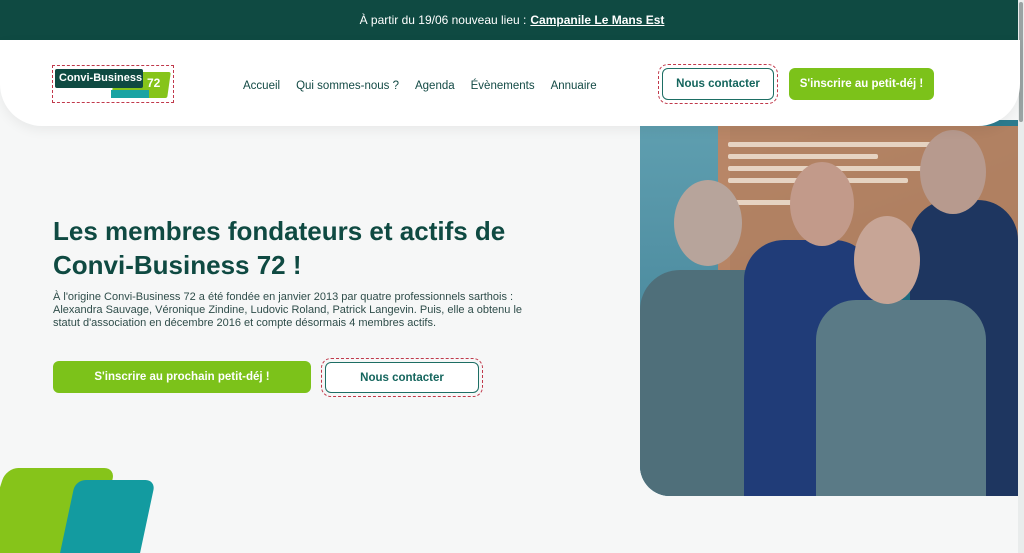  What do you see at coordinates (718, 84) in the screenshot?
I see `header-contact-button: Nous contacter` at bounding box center [718, 84].